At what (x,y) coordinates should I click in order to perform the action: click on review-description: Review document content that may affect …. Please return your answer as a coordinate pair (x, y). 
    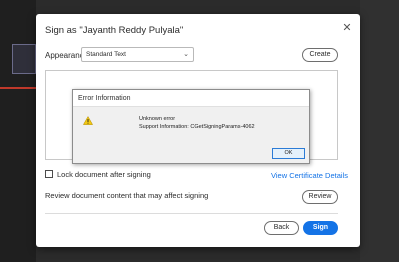
    Looking at the image, I should click on (127, 195).